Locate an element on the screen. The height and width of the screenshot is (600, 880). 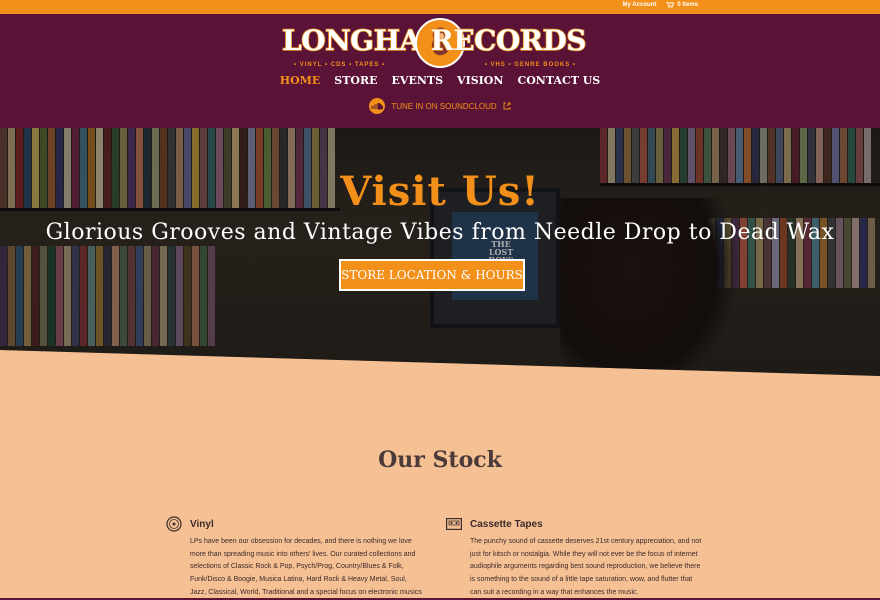
logo-tagline-right: • VHS • GENRE BOOKS • is located at coordinates (530, 65).